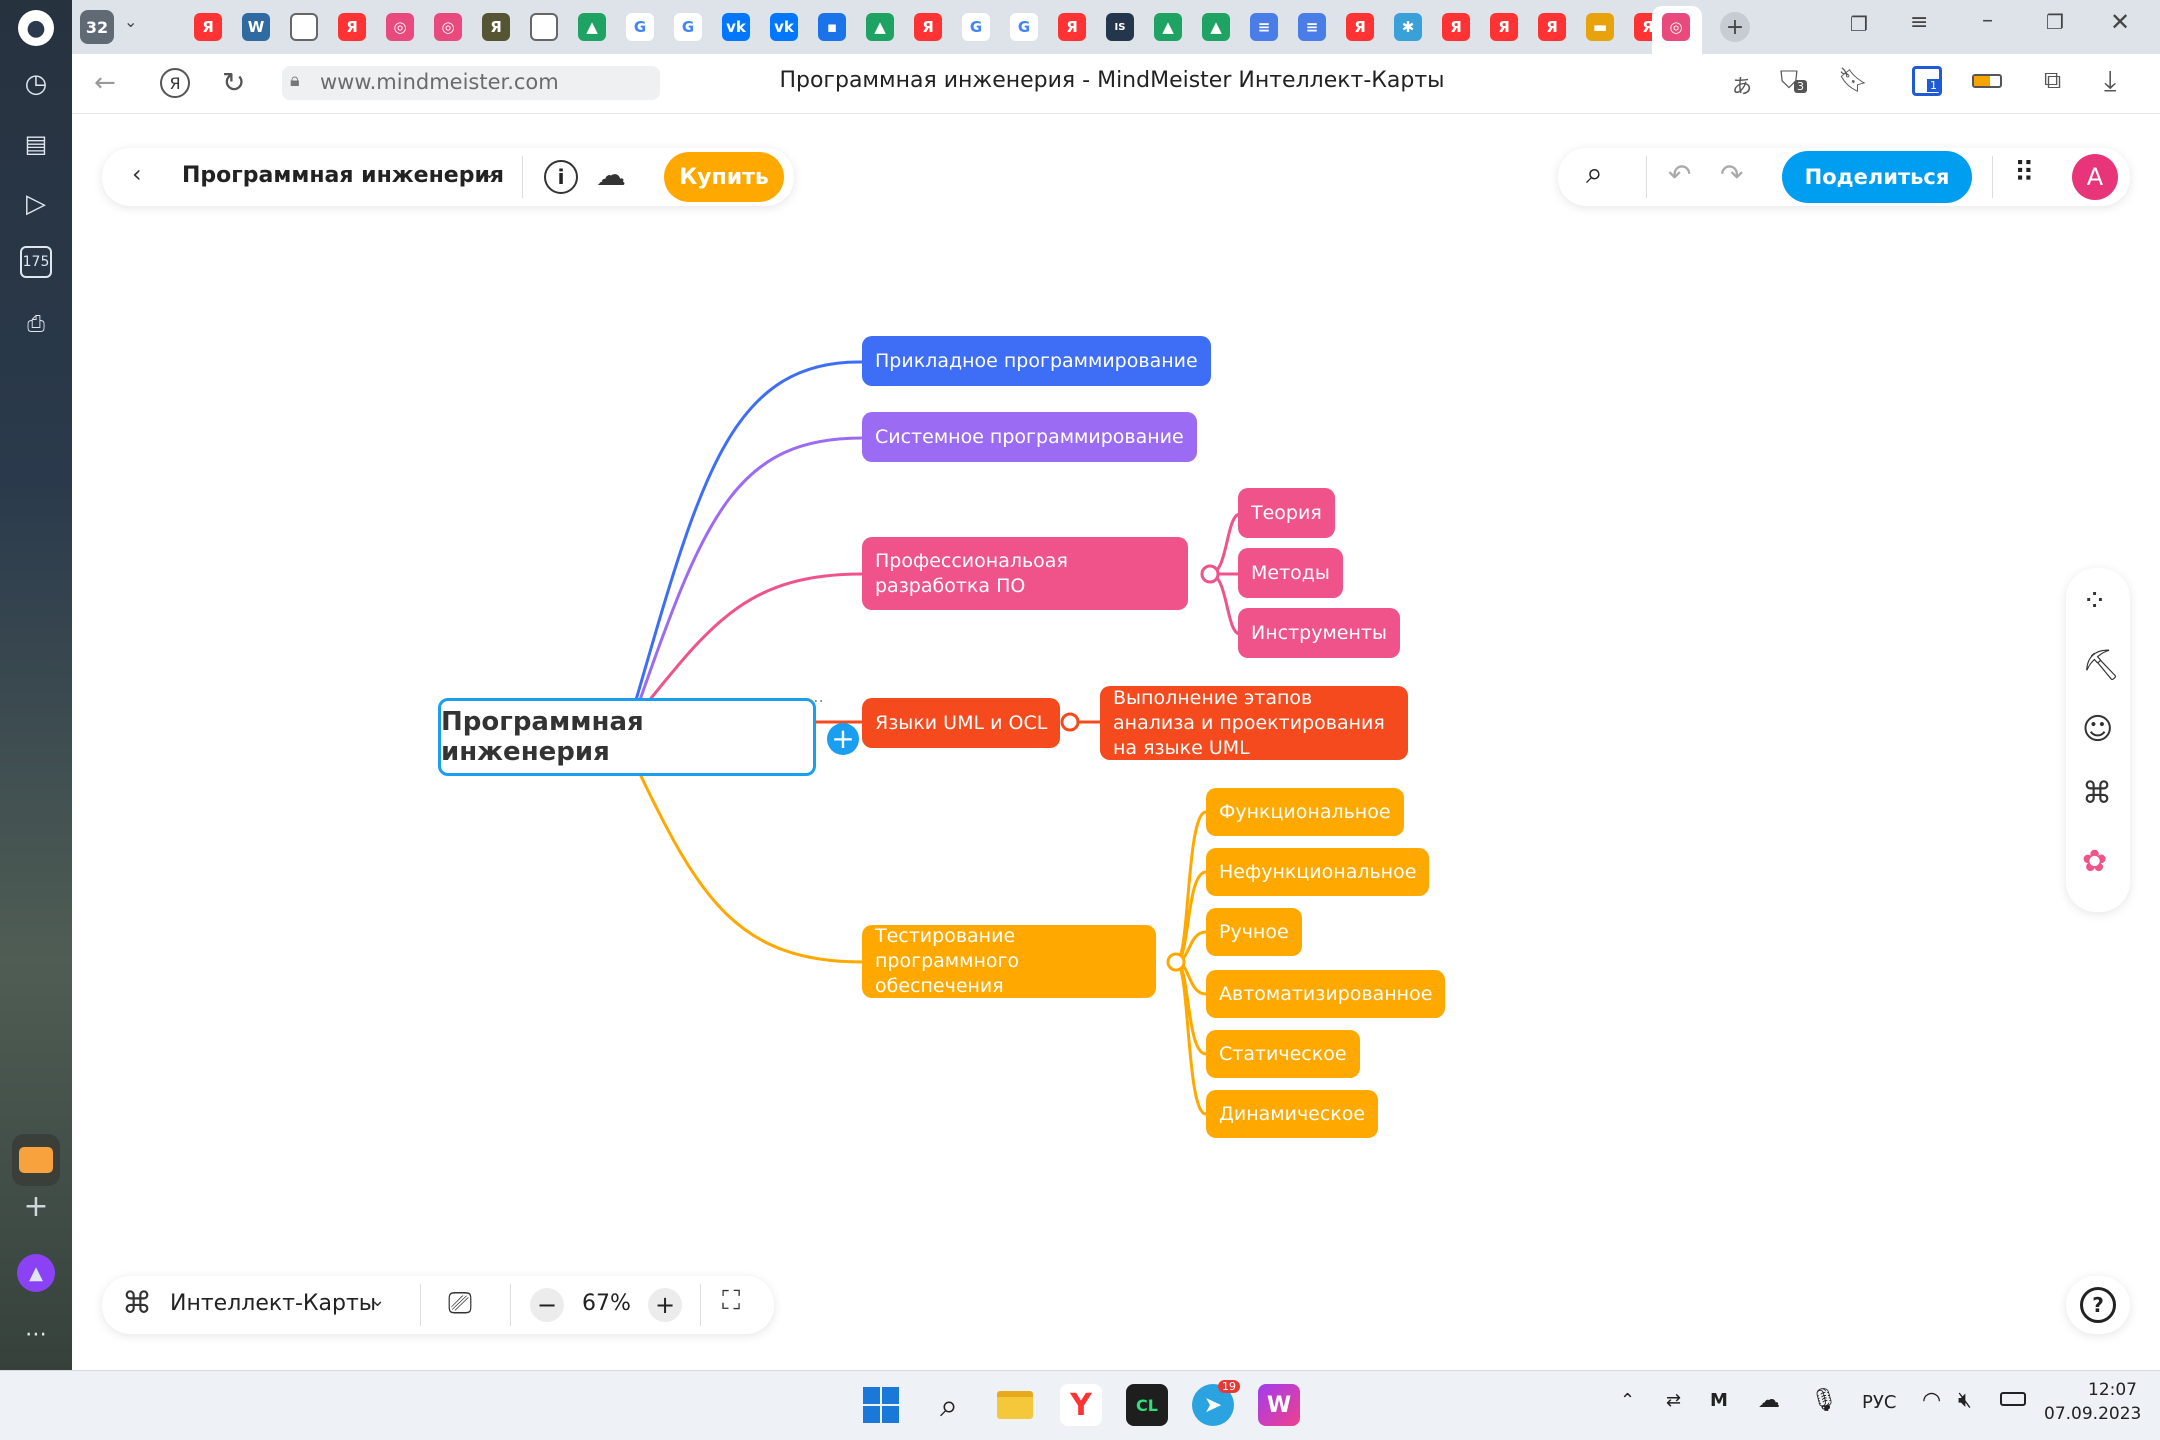  Describe the element at coordinates (1627, 1400) in the screenshot. I see `tray-chevron-icon: ⌃` at that location.